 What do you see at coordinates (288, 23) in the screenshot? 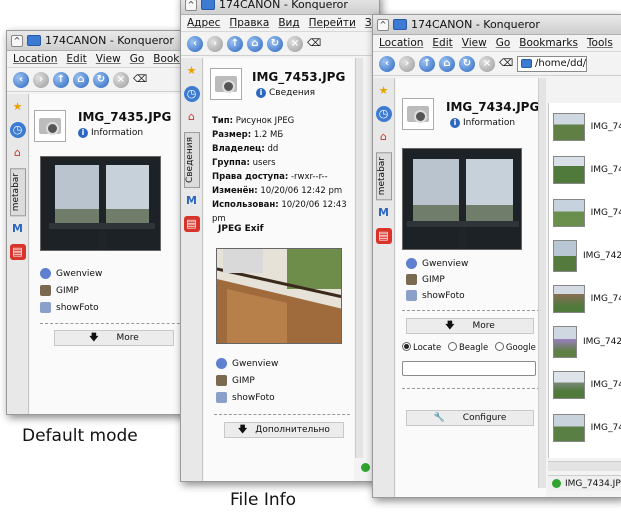
I see `menu-view: Вид` at bounding box center [288, 23].